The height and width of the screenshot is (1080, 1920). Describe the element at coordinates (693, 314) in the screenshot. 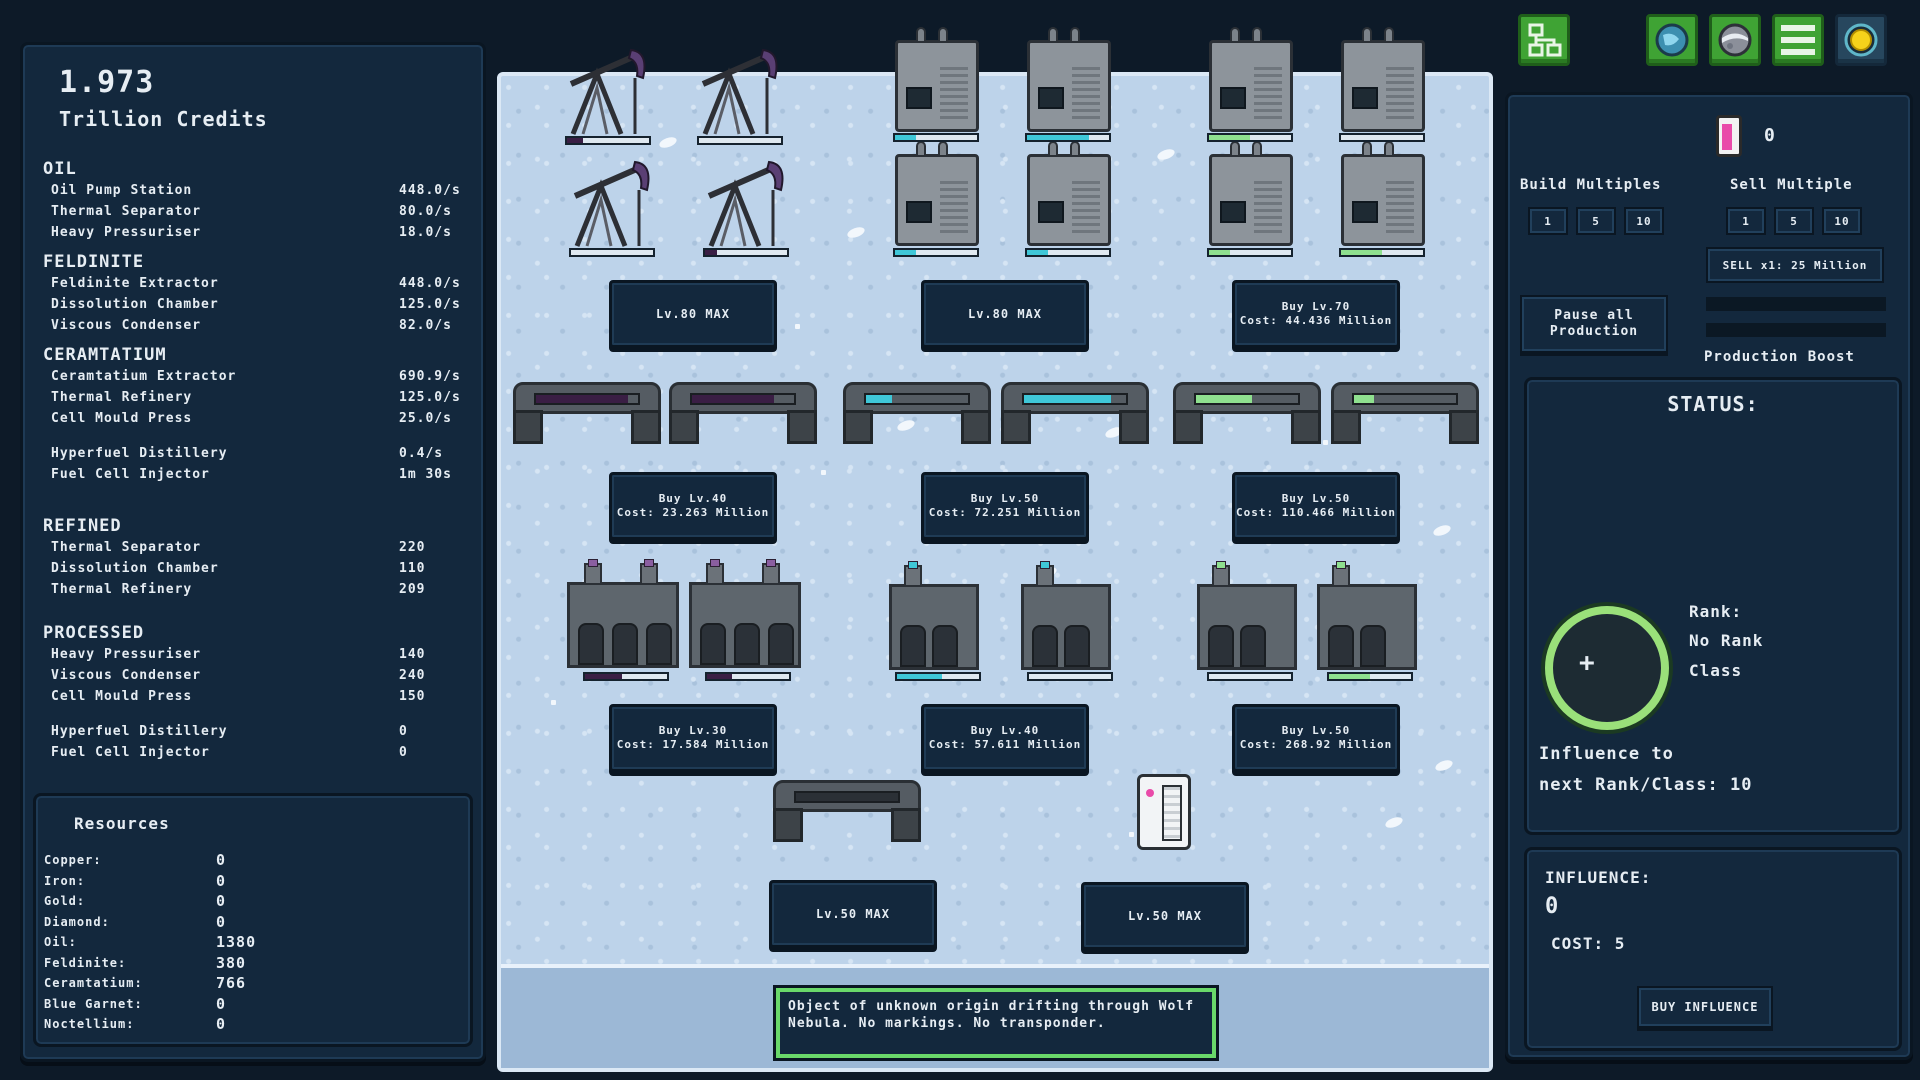

I see `oil-pump-level-button: Lv.80 MAX` at that location.